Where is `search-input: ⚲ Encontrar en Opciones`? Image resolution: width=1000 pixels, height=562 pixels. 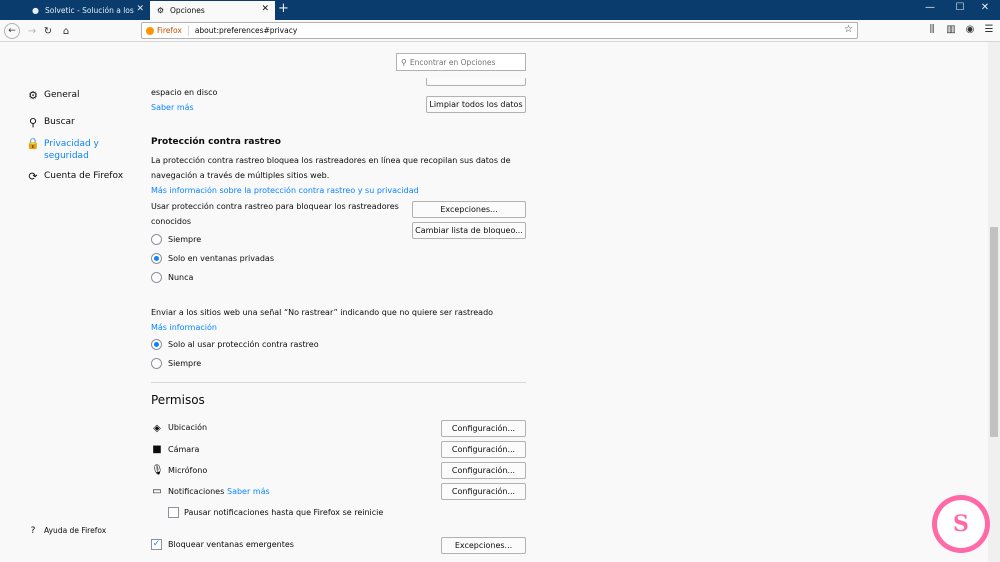
search-input: ⚲ Encontrar en Opciones is located at coordinates (461, 62).